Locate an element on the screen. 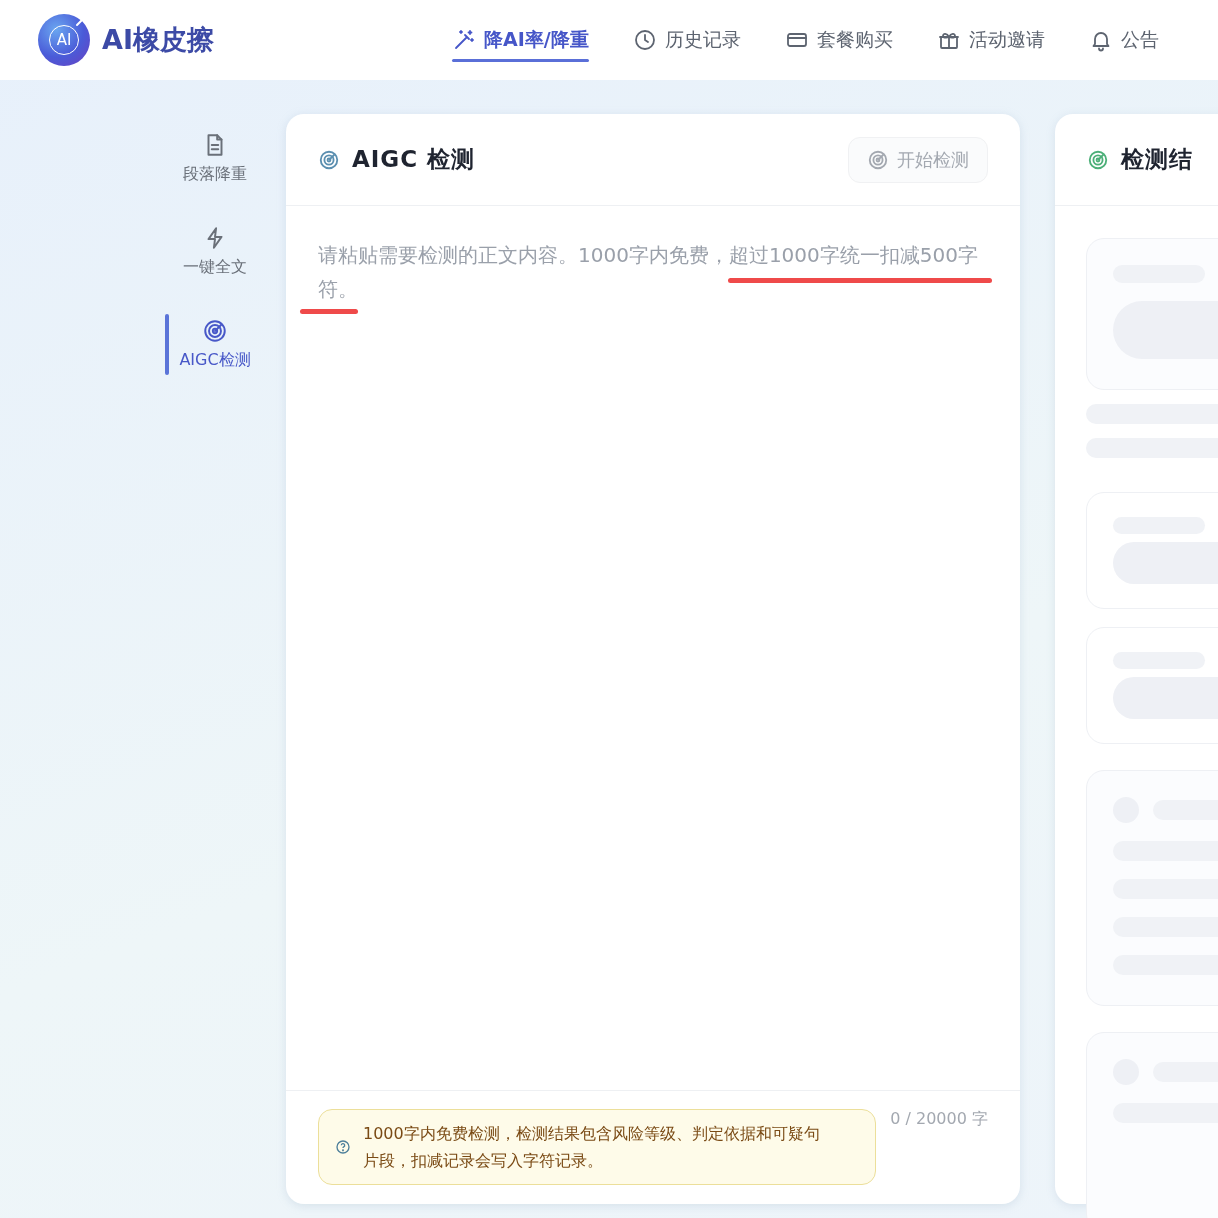 The image size is (1218, 1218). help-icon is located at coordinates (343, 1147).